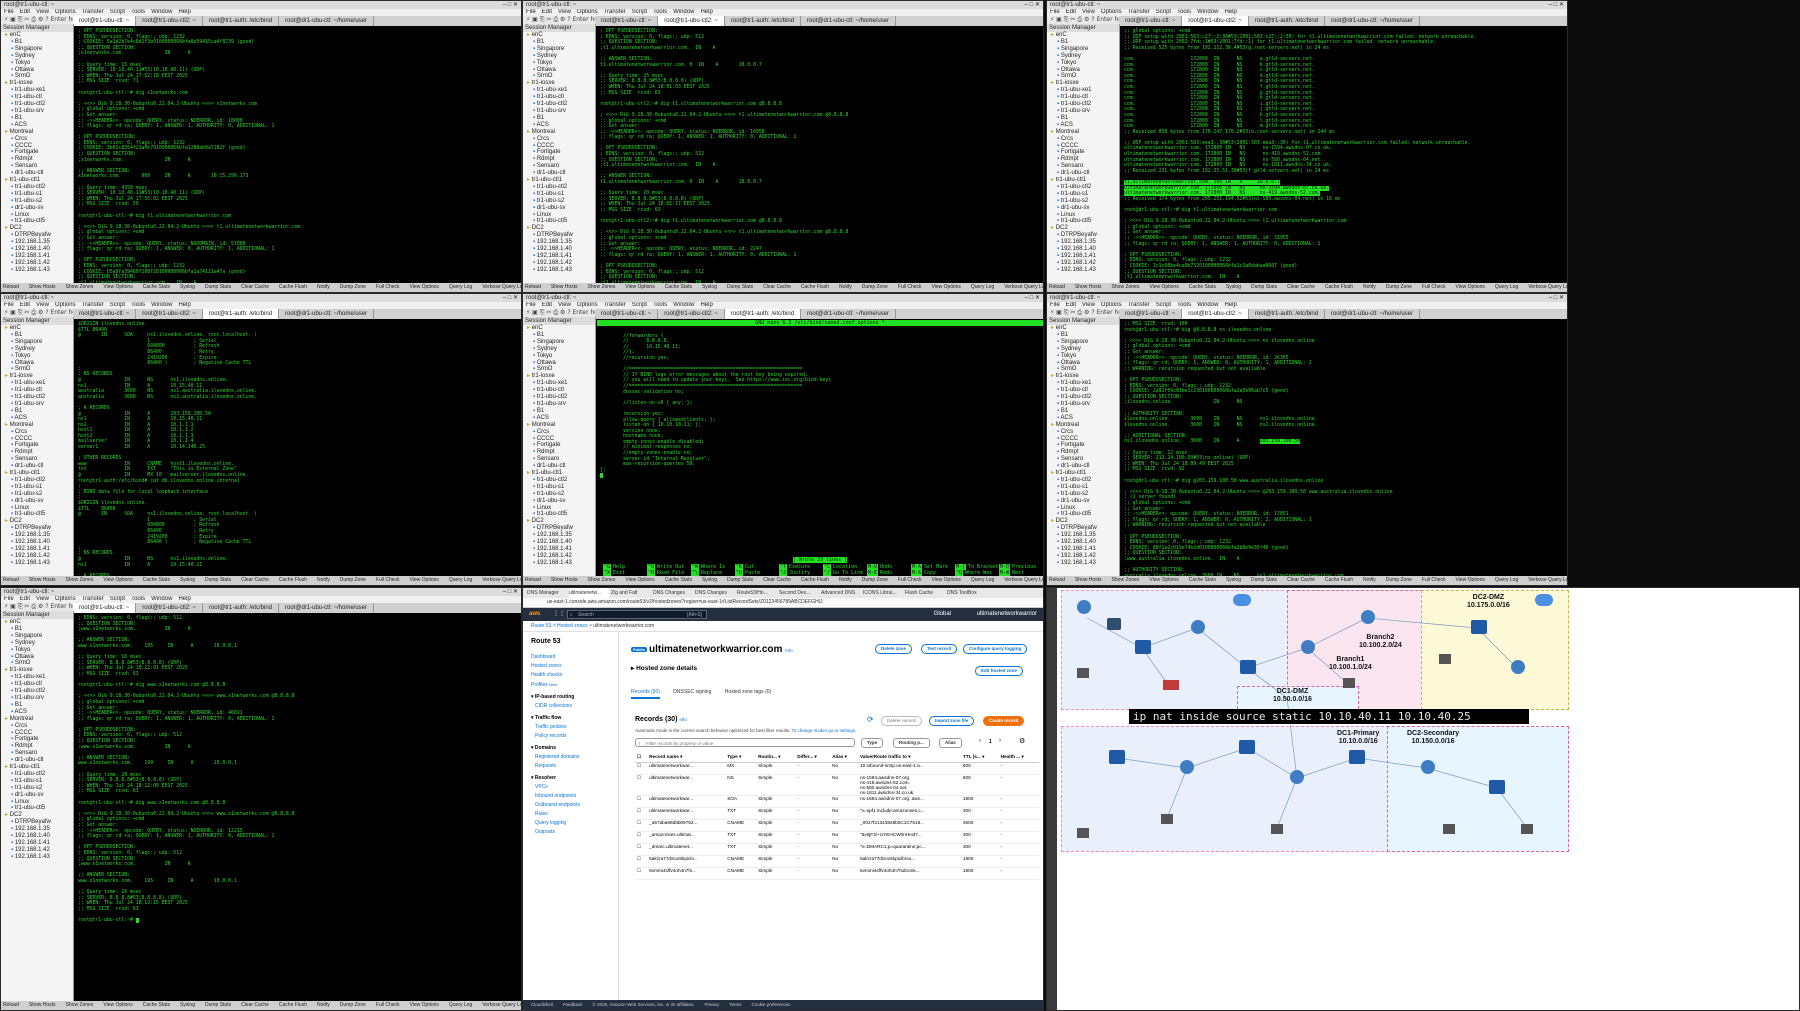 This screenshot has height=1011, width=1800. Describe the element at coordinates (37, 90) in the screenshot. I see `session-tree-item: ▪ tr1-ubu-xe1` at that location.